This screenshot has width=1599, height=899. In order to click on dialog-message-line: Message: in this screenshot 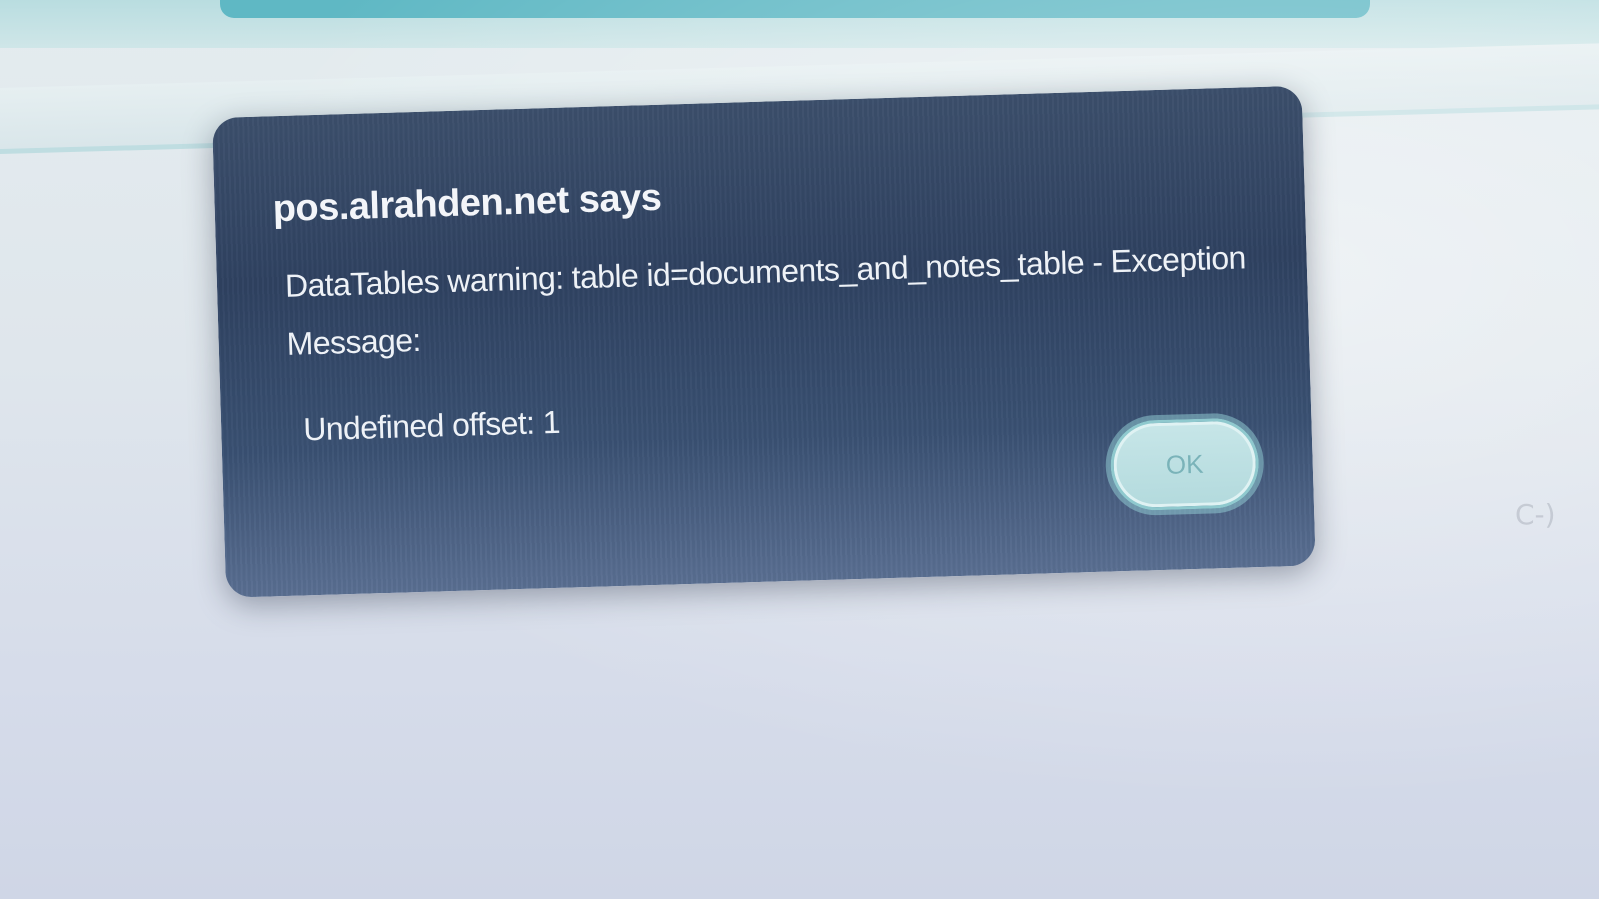, I will do `click(354, 341)`.